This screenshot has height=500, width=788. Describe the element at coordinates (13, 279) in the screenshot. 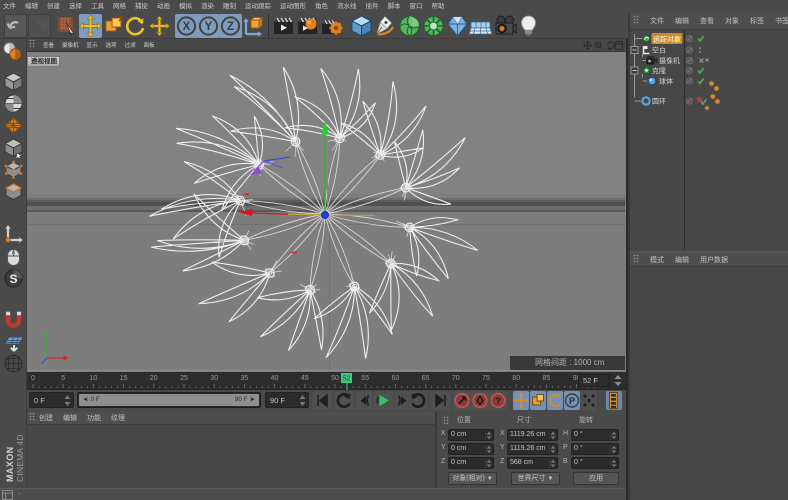

I see `svg-text: S` at that location.